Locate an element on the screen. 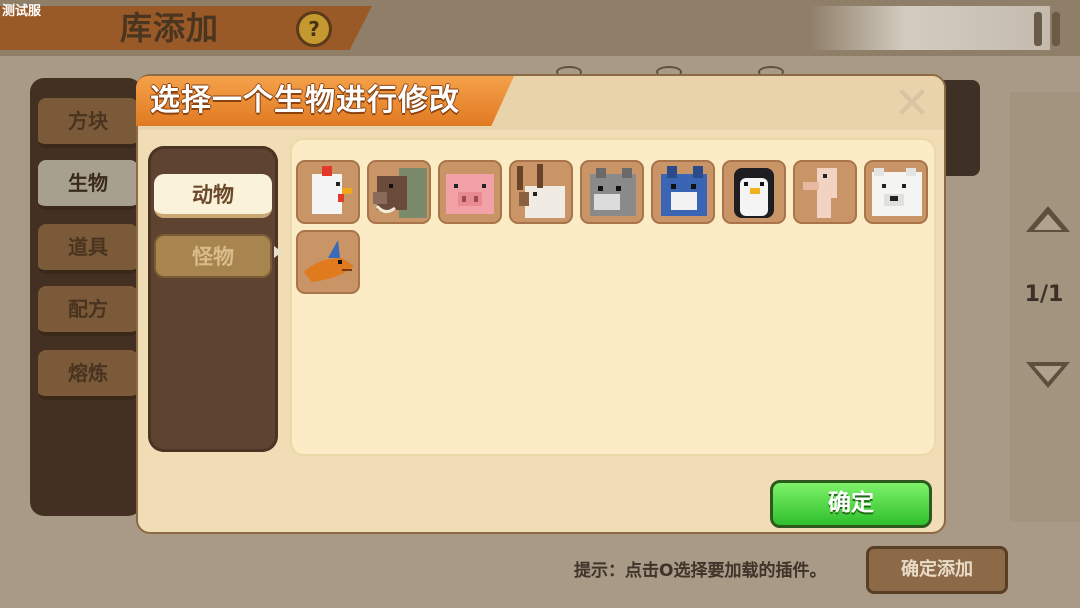 This screenshot has width=1080, height=608. scroll-up-inner is located at coordinates (1048, 222).